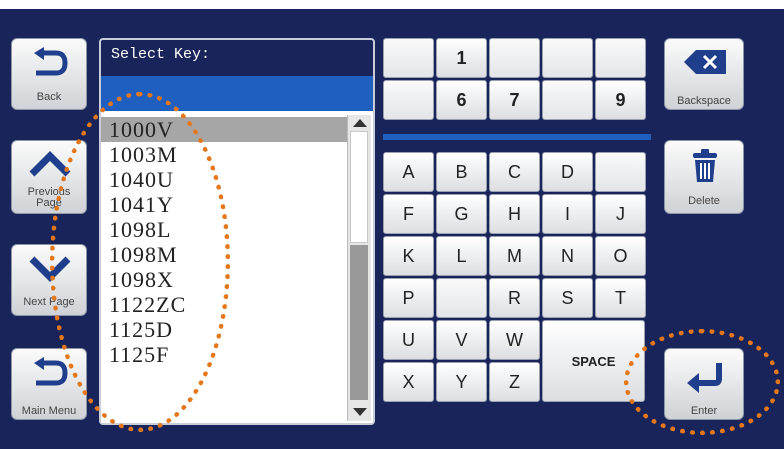  What do you see at coordinates (593, 361) in the screenshot?
I see `space-key: SPACE` at bounding box center [593, 361].